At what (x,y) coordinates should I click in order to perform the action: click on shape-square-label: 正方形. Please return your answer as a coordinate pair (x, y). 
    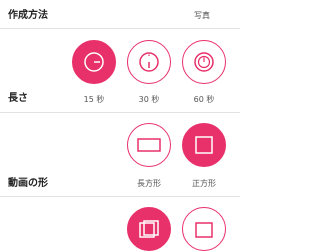
    Looking at the image, I should click on (204, 183).